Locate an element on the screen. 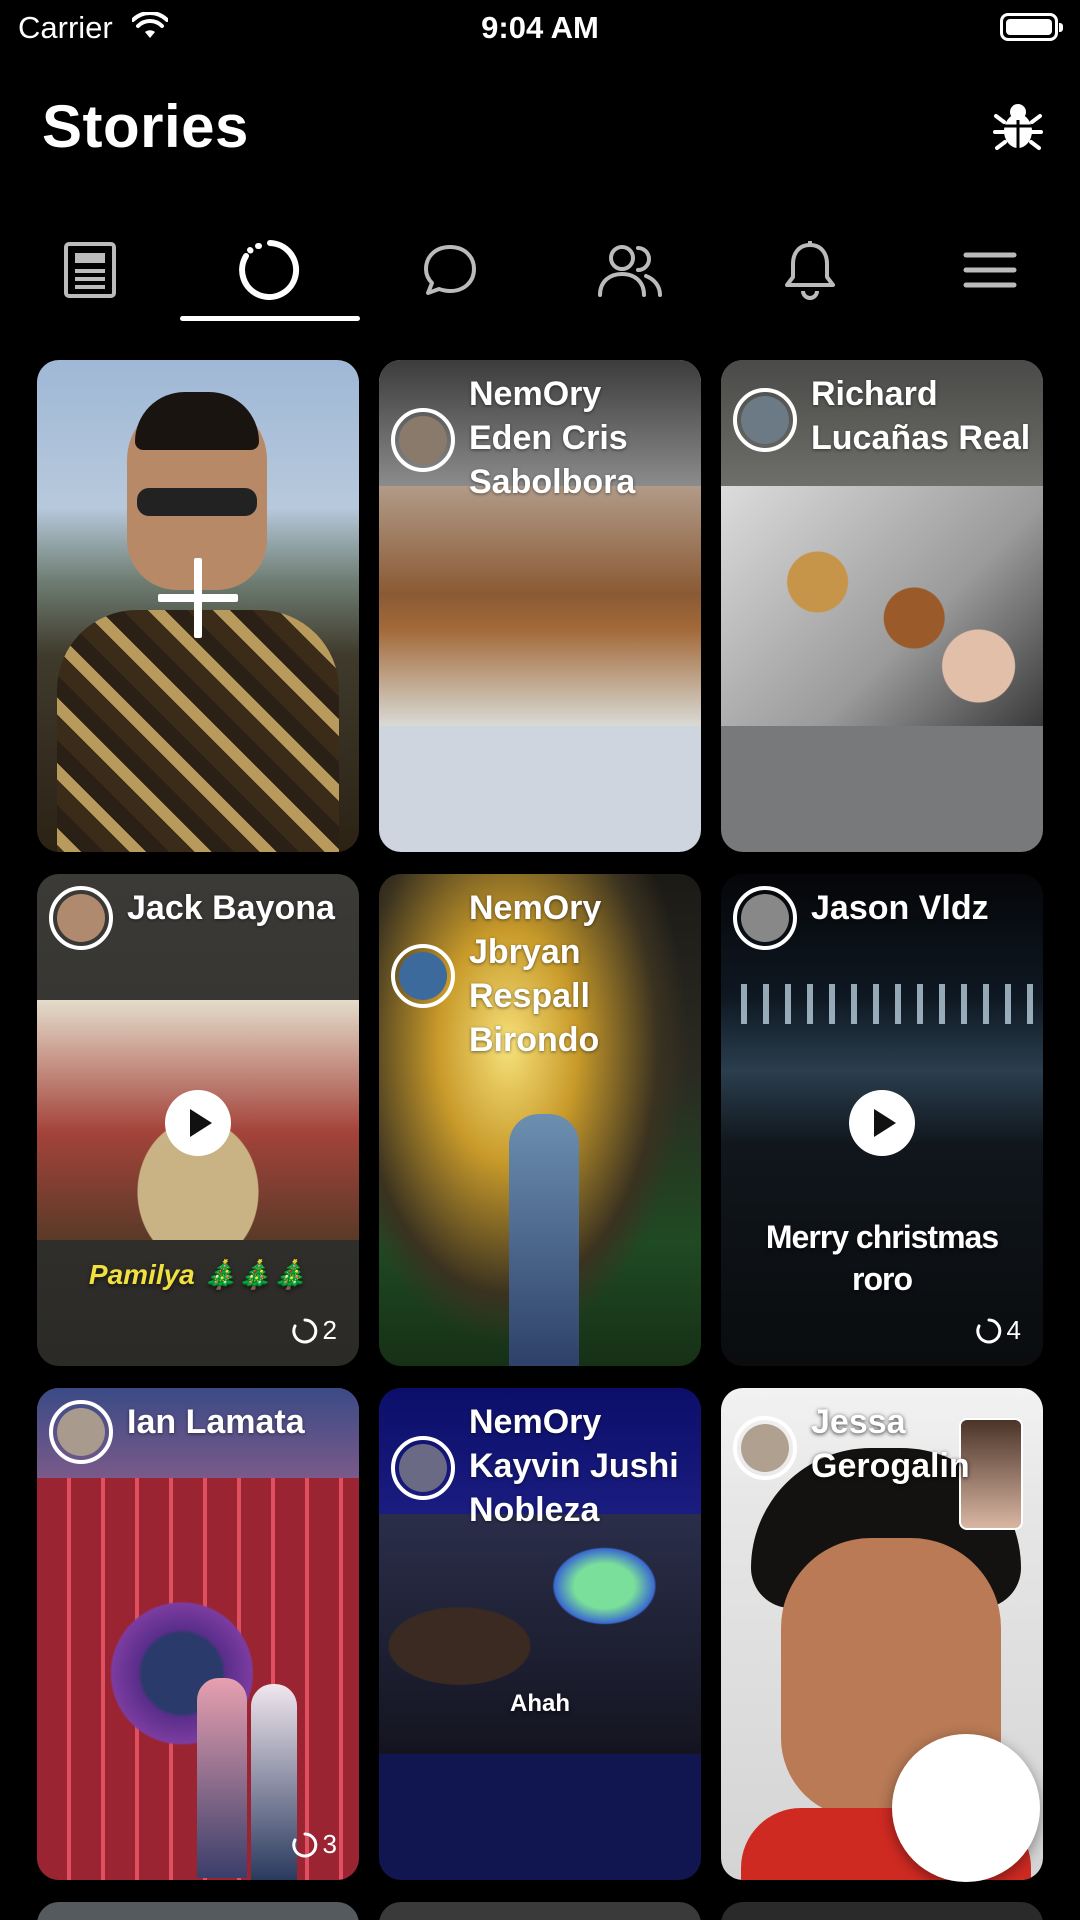  story-author-name: Richard Lucañas Real is located at coordinates (921, 416).